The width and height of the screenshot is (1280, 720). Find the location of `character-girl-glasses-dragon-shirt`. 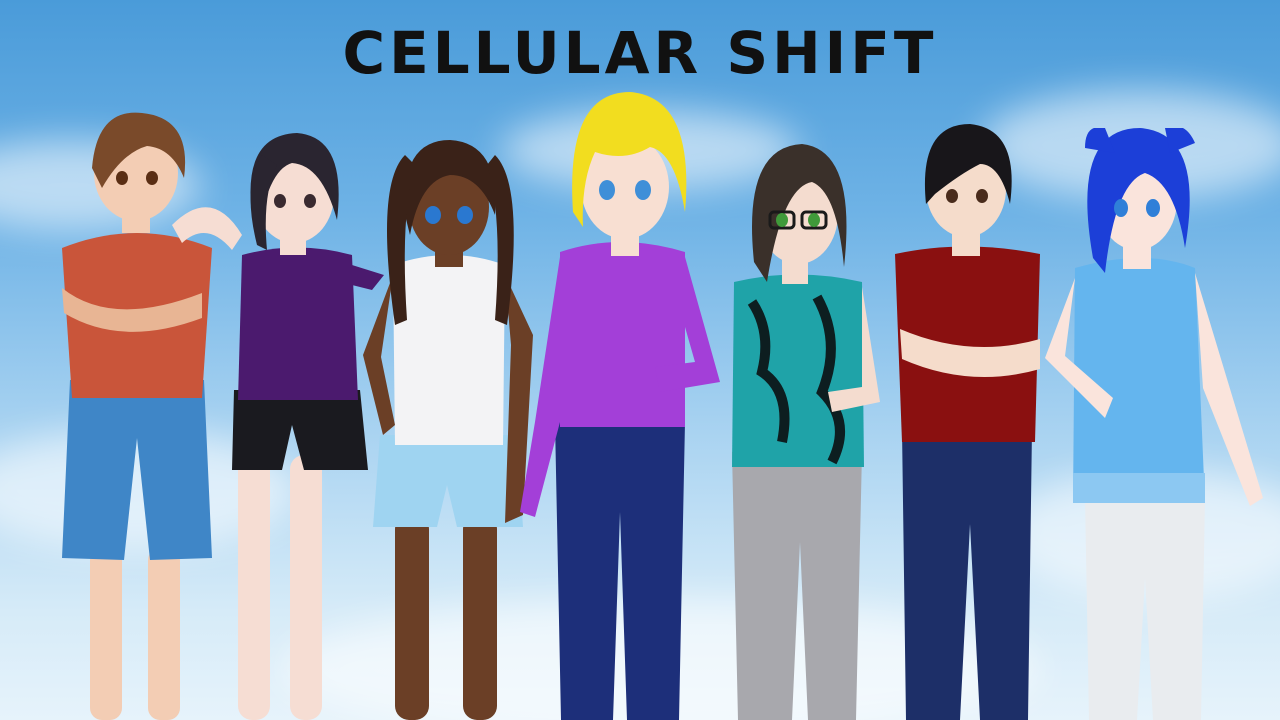

character-girl-glasses-dragon-shirt is located at coordinates (802, 431).